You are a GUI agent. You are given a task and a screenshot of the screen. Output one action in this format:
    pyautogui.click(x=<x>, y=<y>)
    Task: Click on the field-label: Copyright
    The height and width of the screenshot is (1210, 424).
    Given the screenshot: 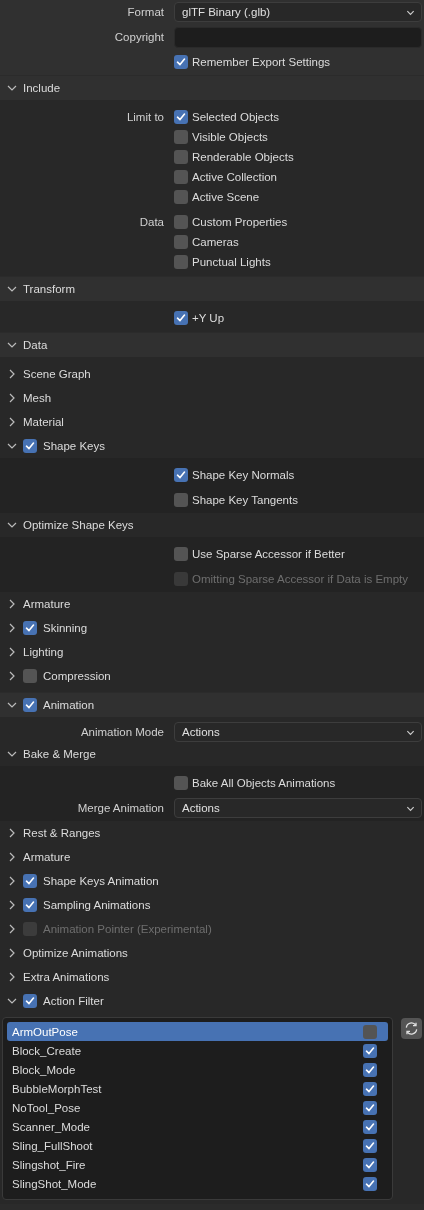 What is the action you would take?
    pyautogui.click(x=138, y=37)
    